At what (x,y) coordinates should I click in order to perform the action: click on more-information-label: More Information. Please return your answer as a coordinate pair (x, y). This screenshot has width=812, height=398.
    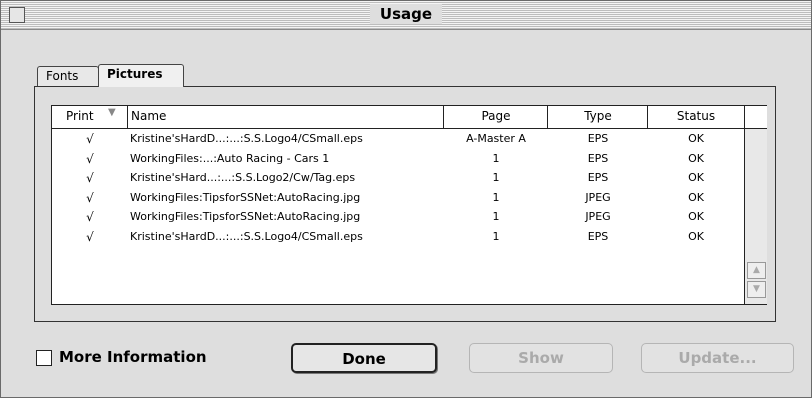
    Looking at the image, I should click on (133, 357).